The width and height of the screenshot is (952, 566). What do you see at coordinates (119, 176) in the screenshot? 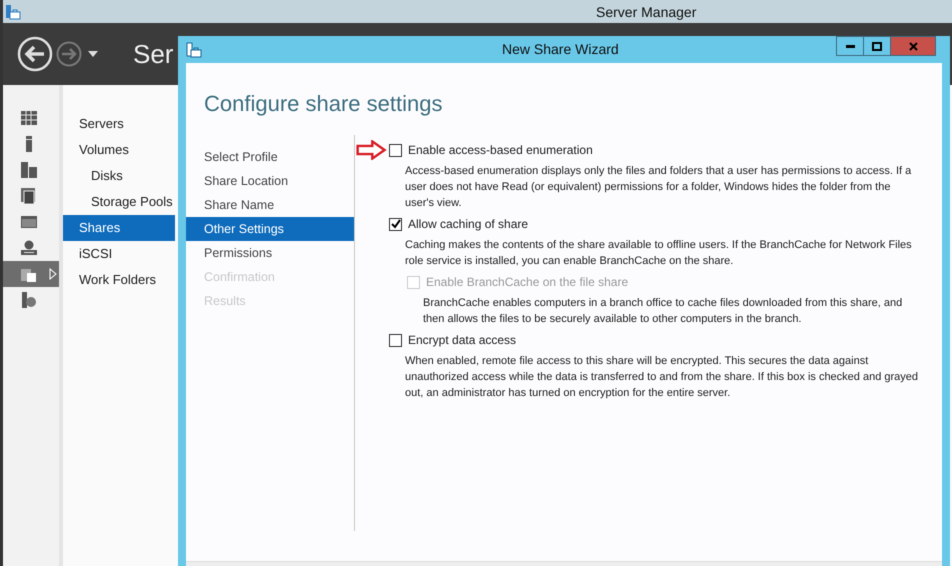
I see `nav-item: Disks` at bounding box center [119, 176].